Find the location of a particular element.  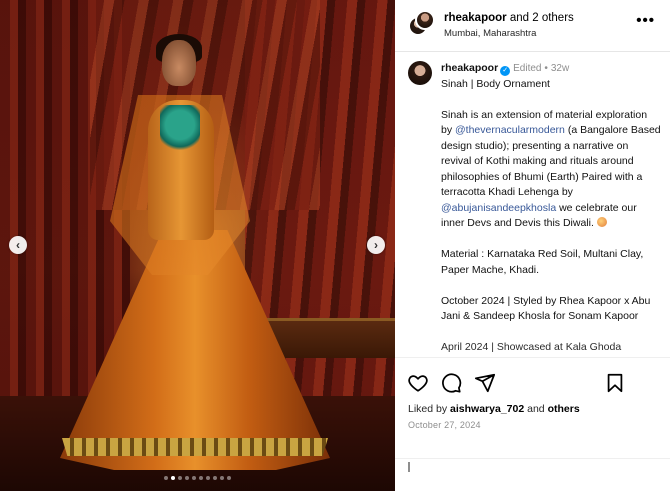

edited-label: Edited is located at coordinates (527, 68).